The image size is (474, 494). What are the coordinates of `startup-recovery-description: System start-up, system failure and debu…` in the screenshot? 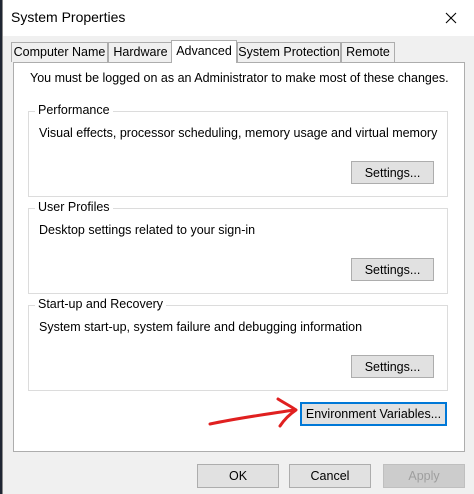 It's located at (201, 327).